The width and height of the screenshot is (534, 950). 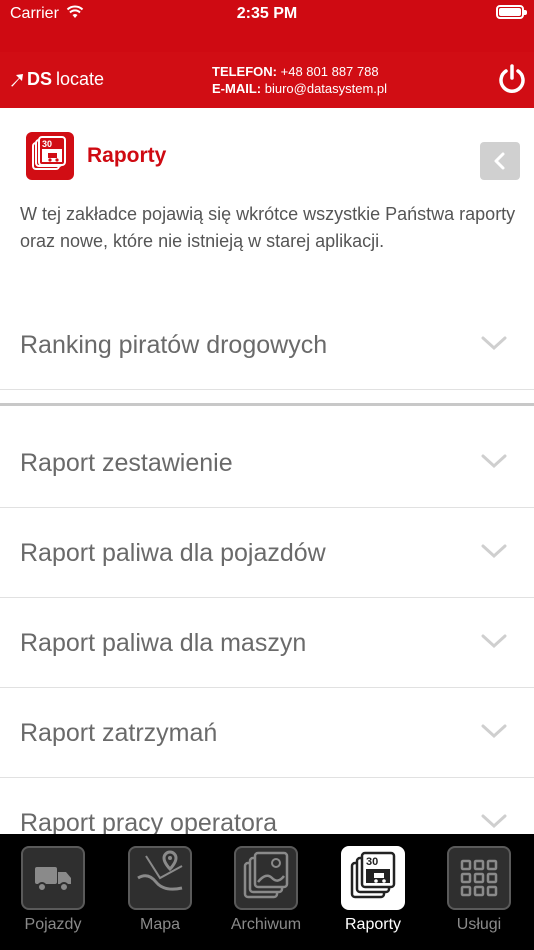 I want to click on tab-archiwum: Archiwum, so click(x=266, y=890).